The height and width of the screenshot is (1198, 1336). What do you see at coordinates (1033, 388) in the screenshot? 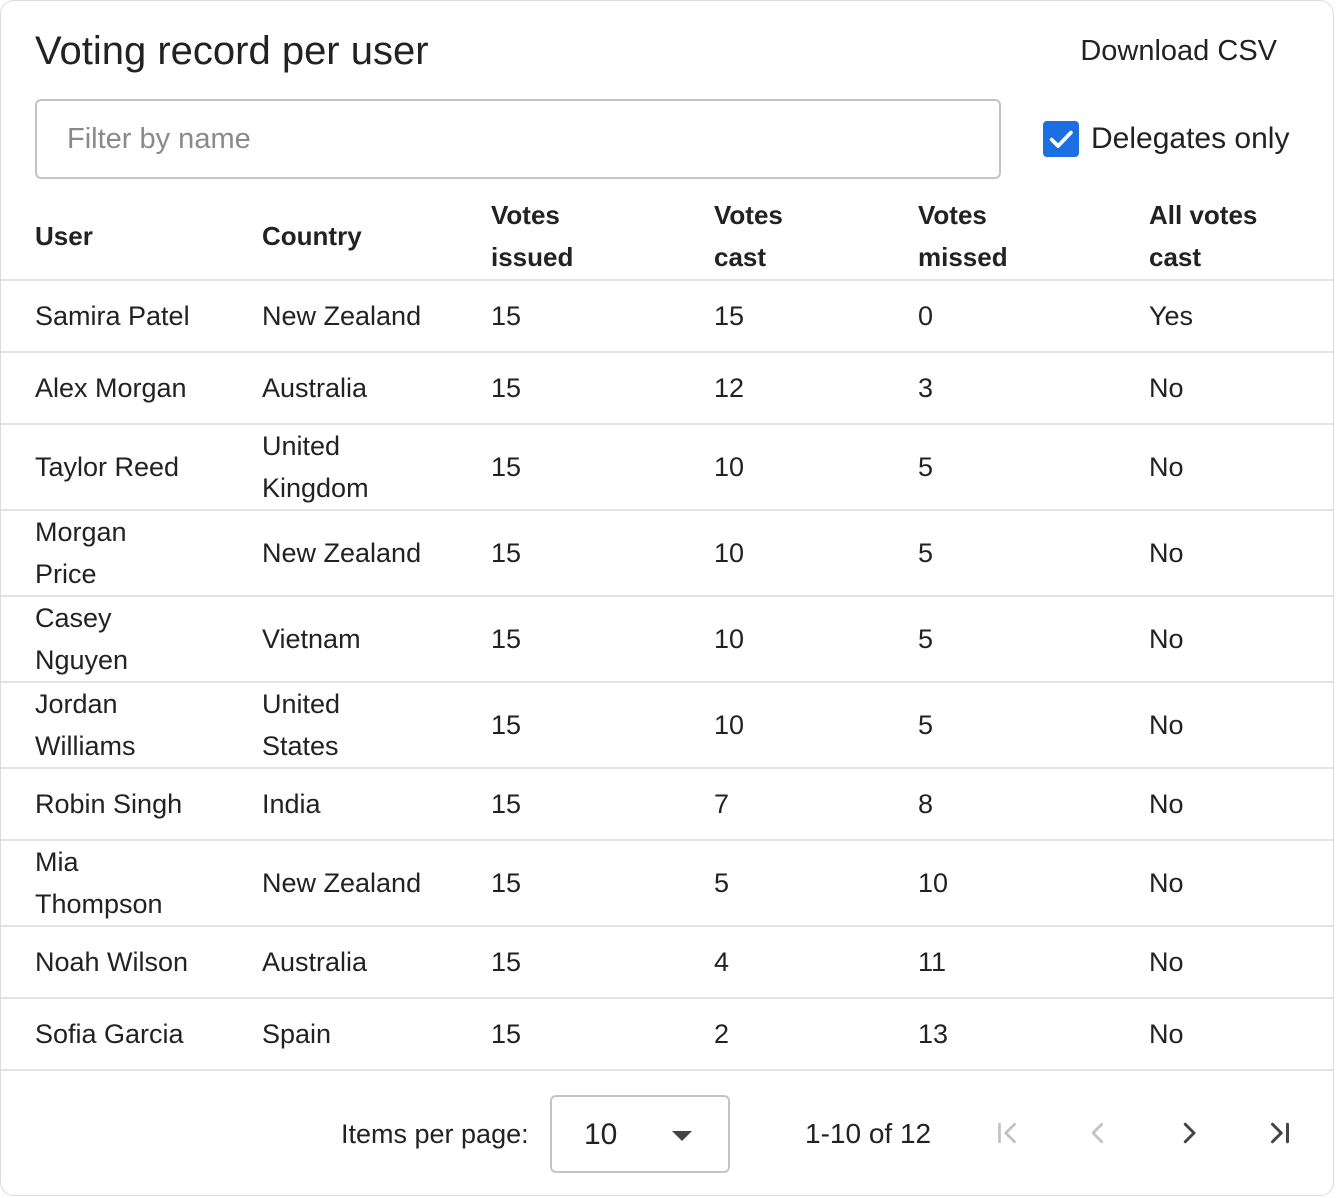
I see `cell-votes-missed: 3` at bounding box center [1033, 388].